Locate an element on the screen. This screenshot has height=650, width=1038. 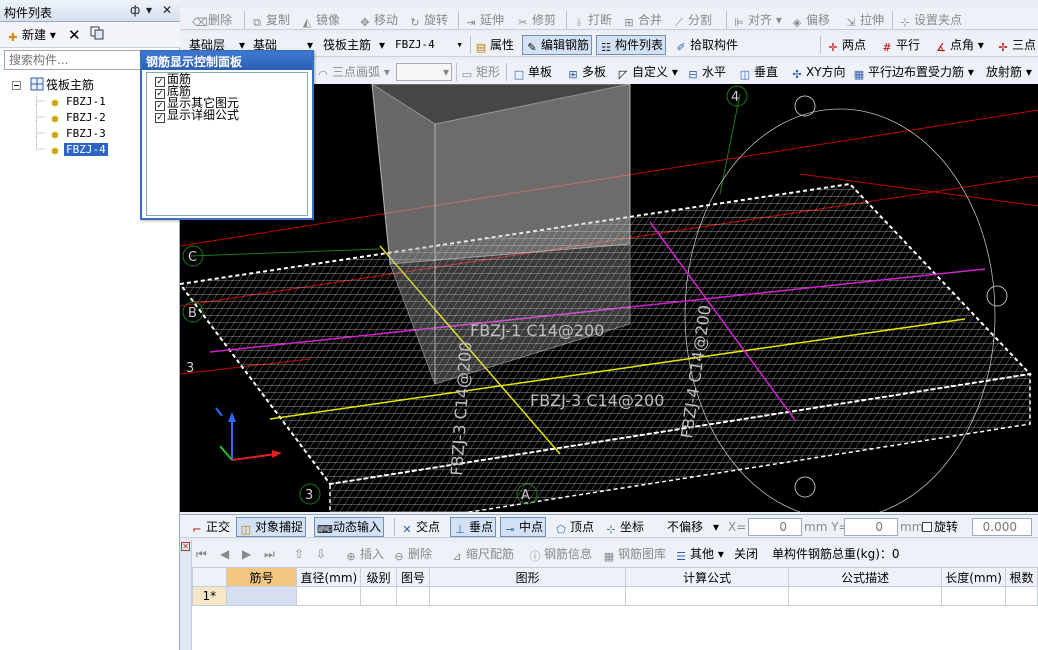
insert-row-button: ⊕ 插入 is located at coordinates (364, 554).